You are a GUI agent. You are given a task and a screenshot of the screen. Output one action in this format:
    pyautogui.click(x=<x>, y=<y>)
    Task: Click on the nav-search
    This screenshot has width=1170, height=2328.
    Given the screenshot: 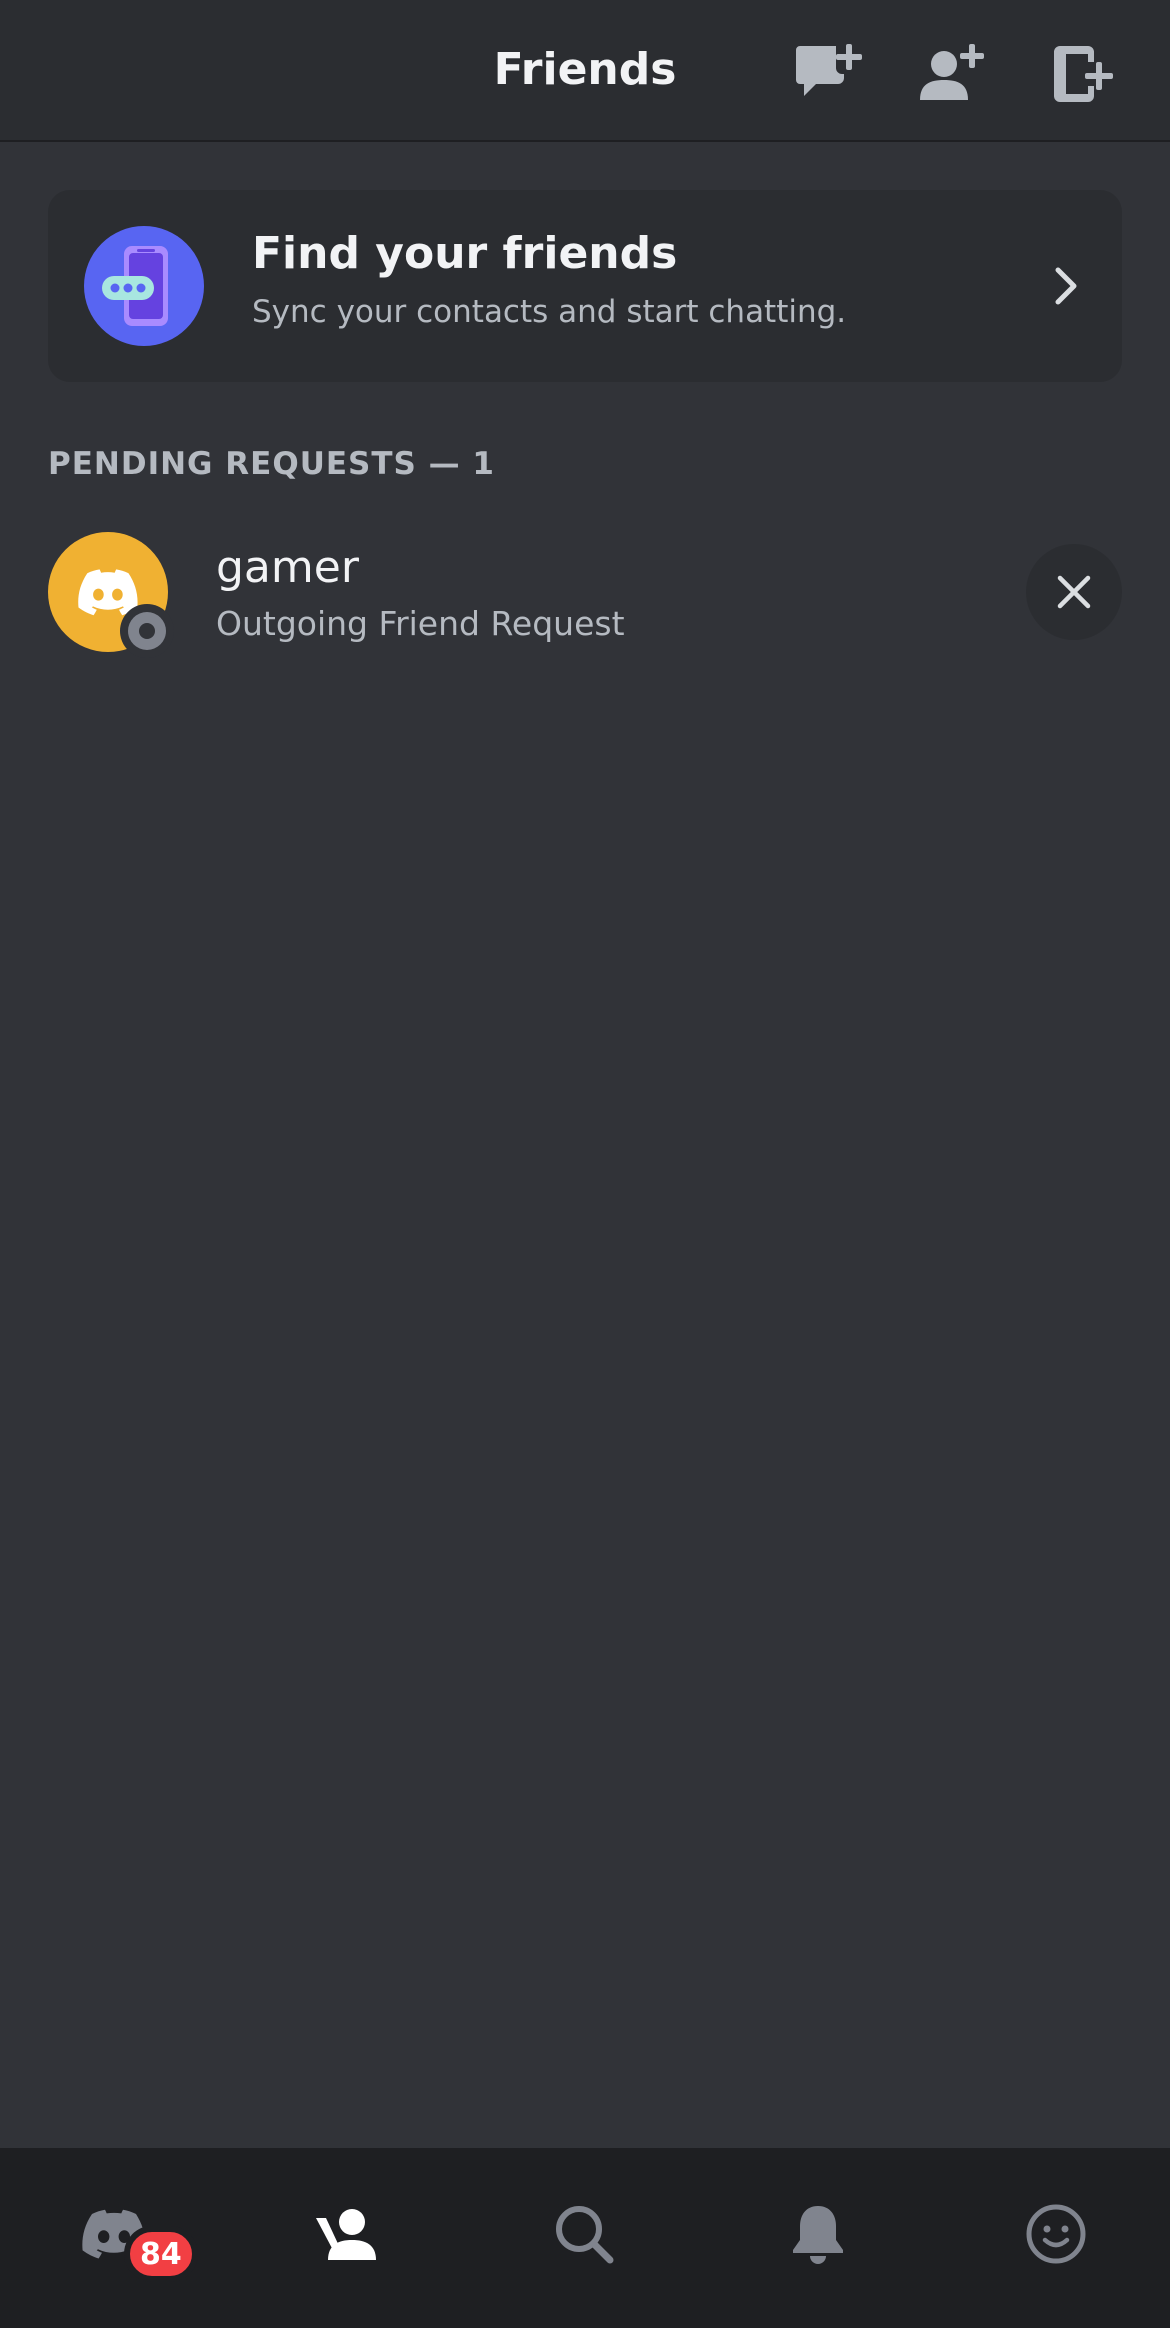 What is the action you would take?
    pyautogui.click(x=584, y=2234)
    